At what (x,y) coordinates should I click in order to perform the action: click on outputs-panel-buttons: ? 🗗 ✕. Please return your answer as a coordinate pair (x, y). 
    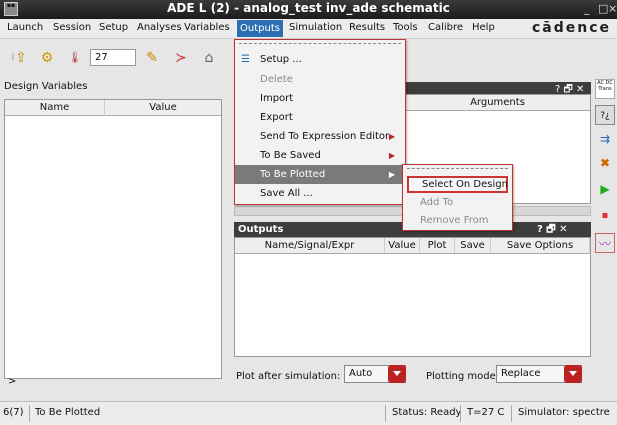
    Looking at the image, I should click on (552, 229).